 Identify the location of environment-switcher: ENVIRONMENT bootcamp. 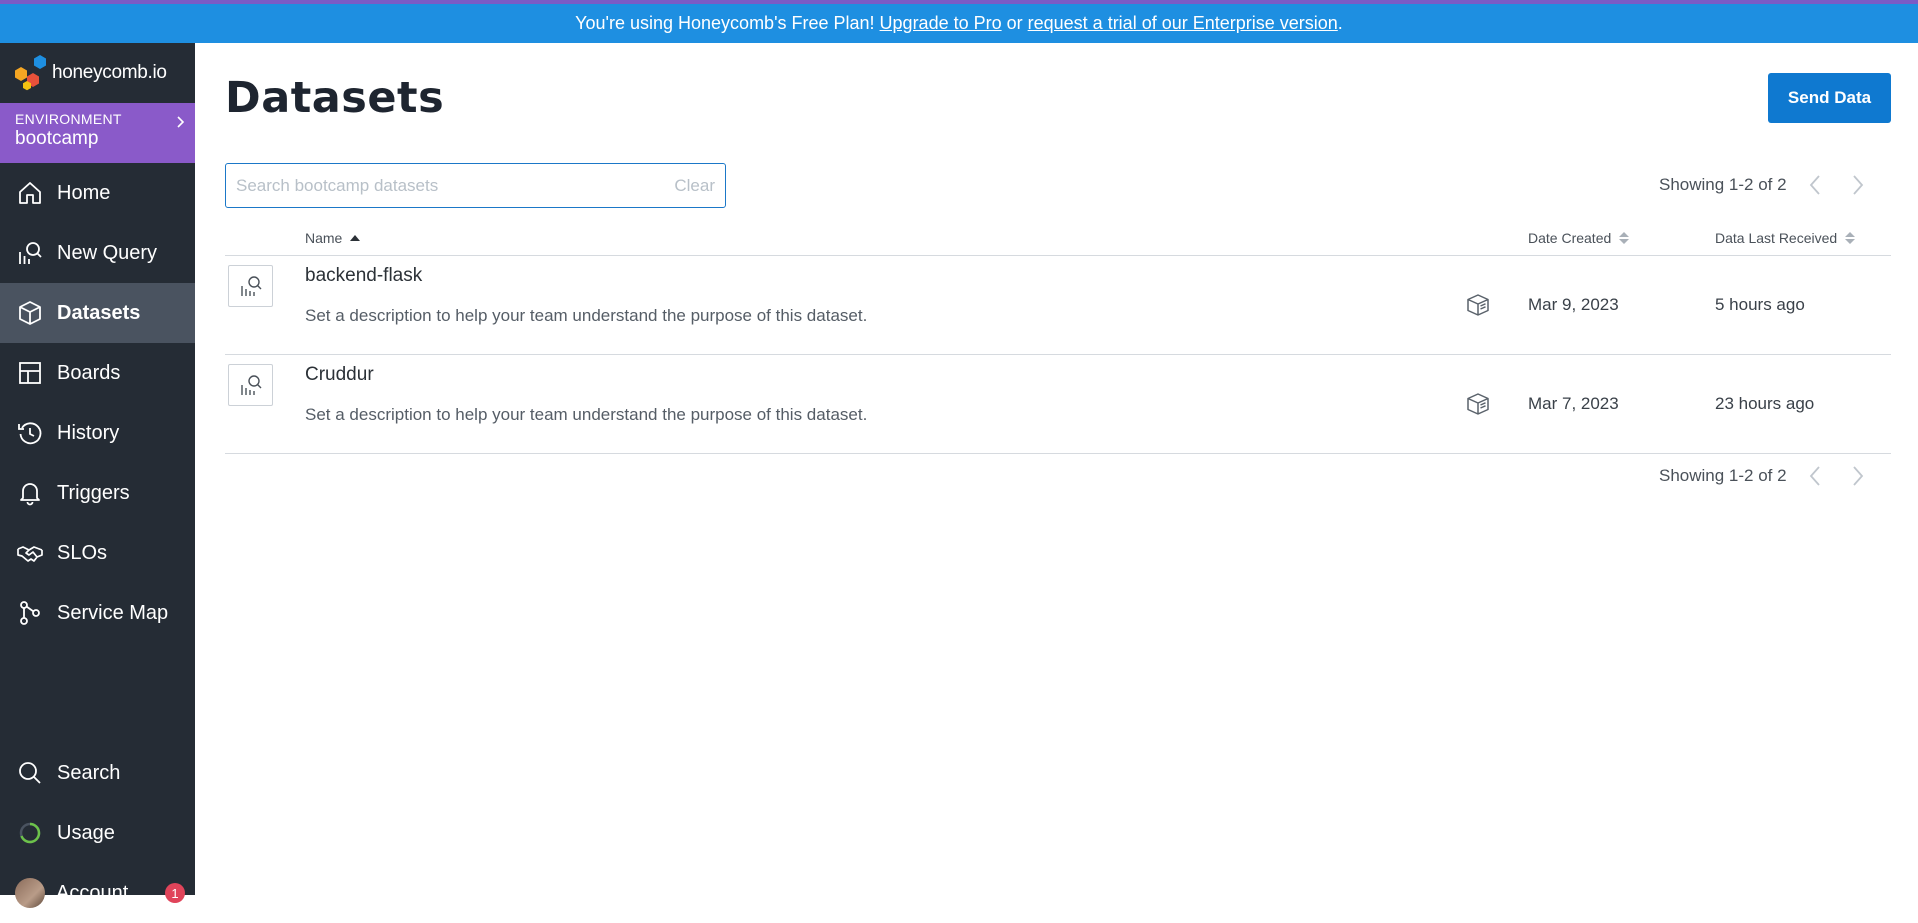
(97, 133).